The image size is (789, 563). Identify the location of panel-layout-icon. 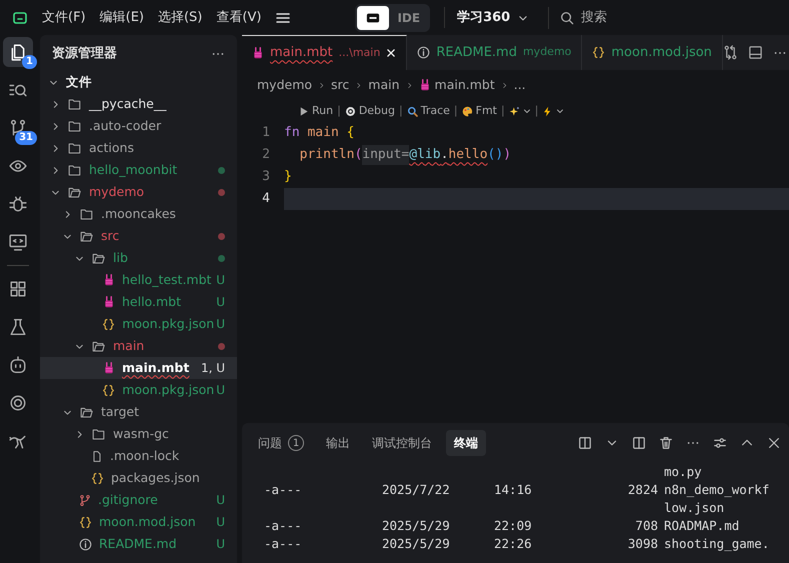
(755, 52).